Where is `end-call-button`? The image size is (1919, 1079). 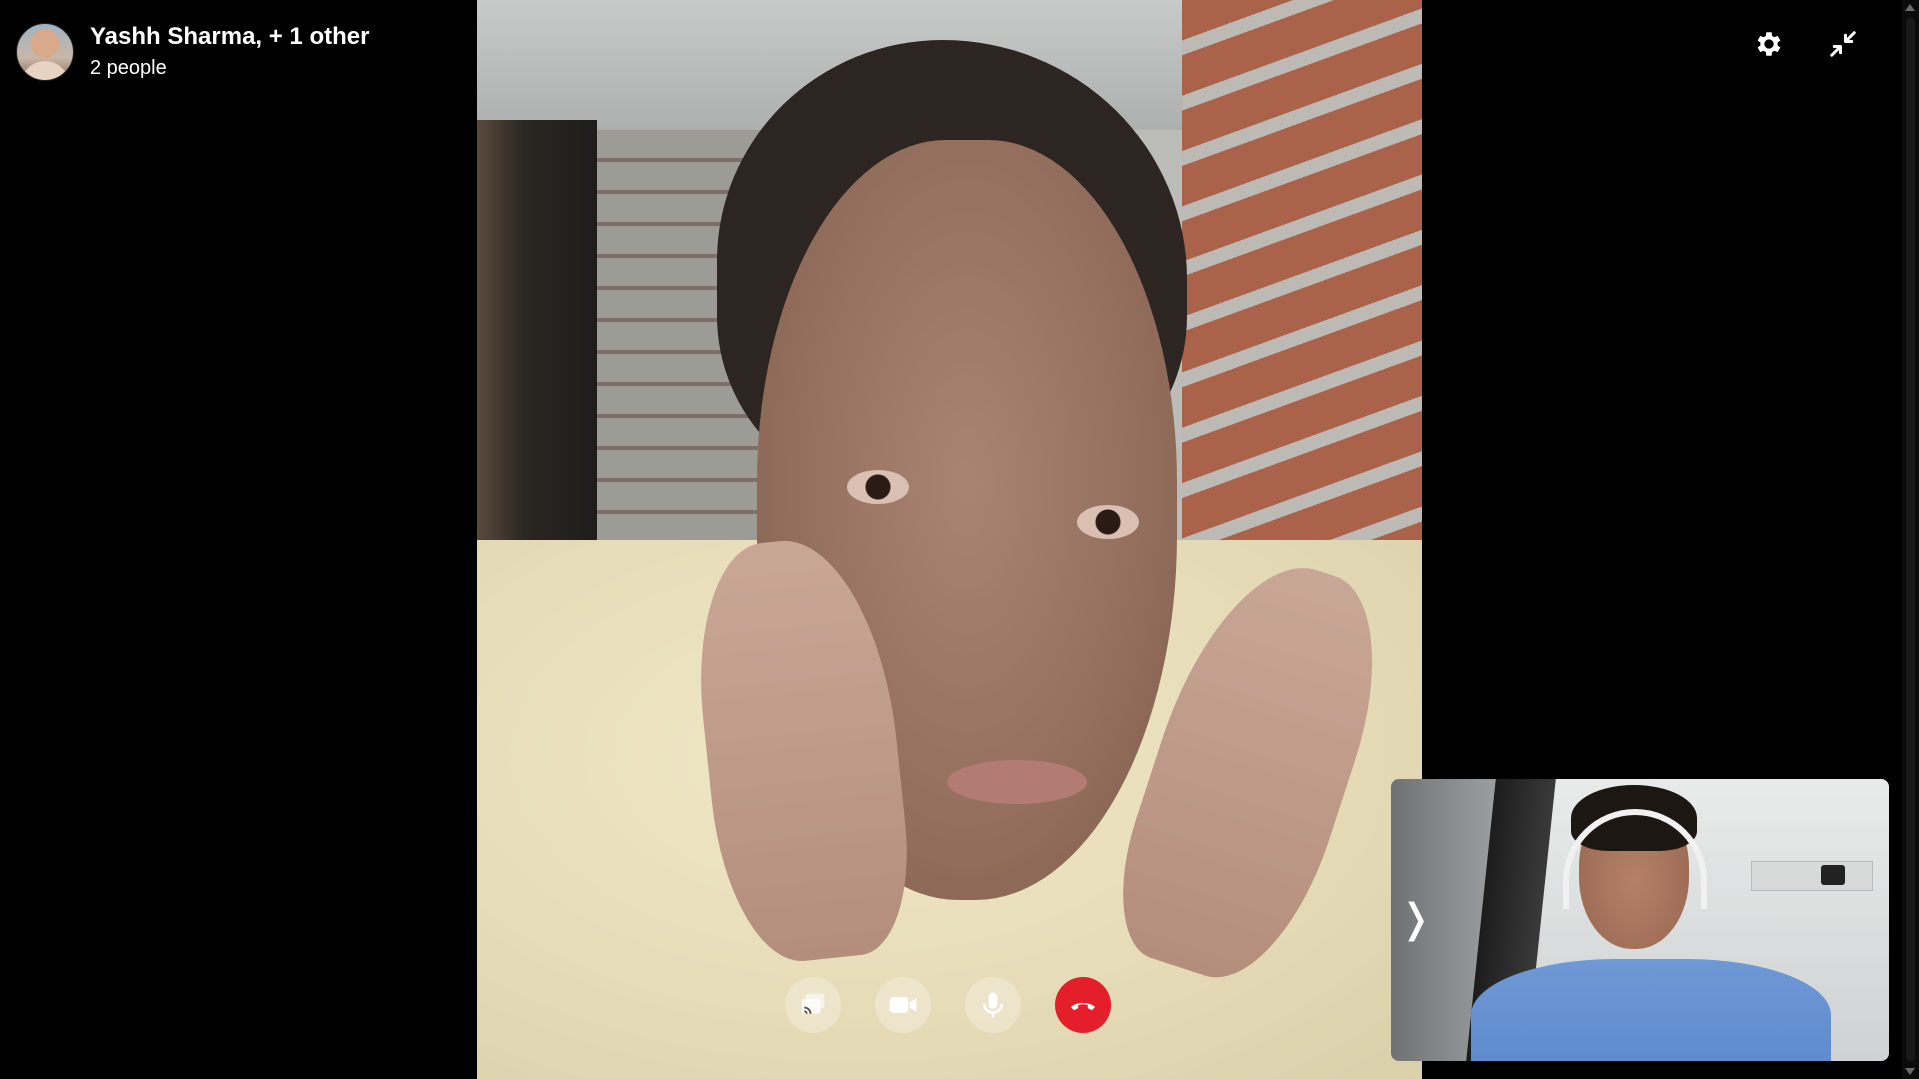
end-call-button is located at coordinates (1083, 1005).